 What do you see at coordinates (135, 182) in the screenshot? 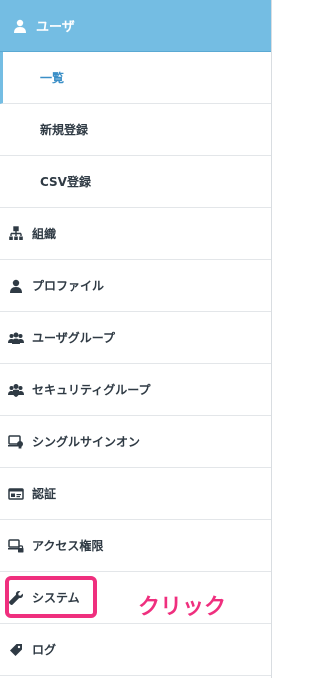
I see `submenu-item-csv: CSV登録` at bounding box center [135, 182].